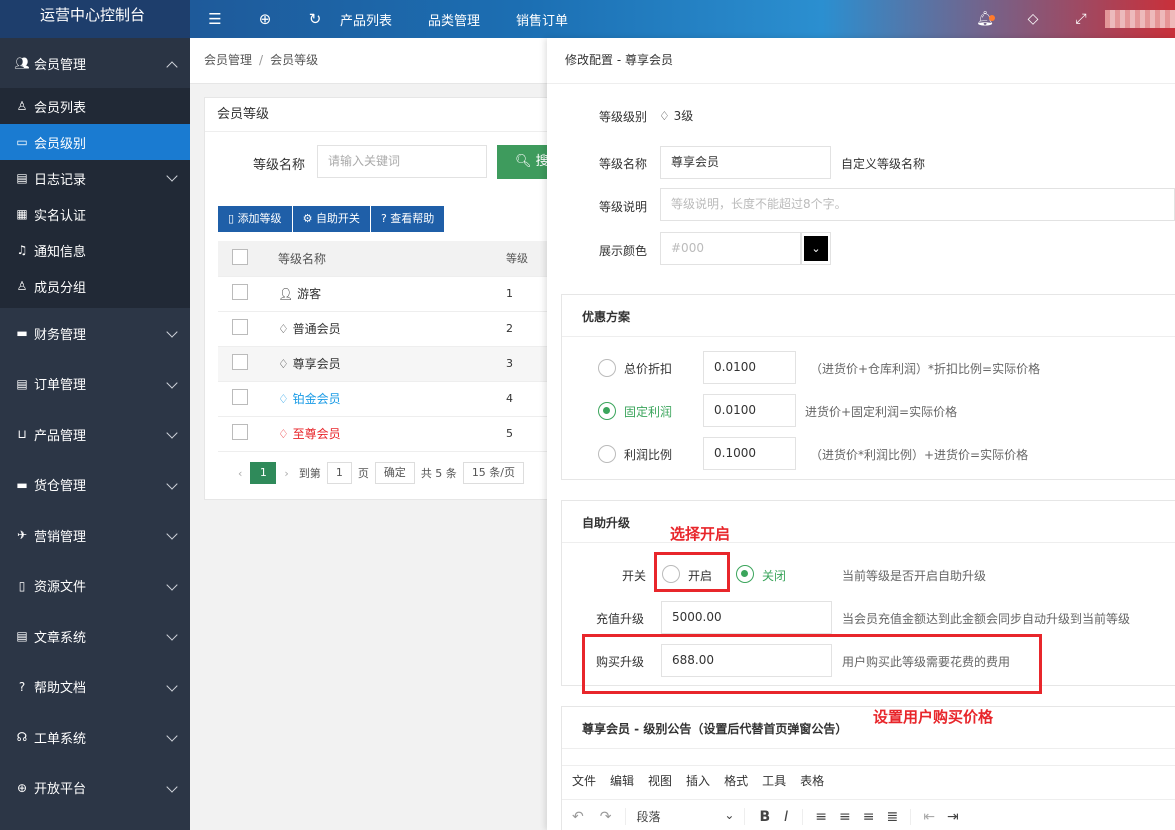 The width and height of the screenshot is (1175, 830). What do you see at coordinates (1140, 19) in the screenshot?
I see `user-avatar` at bounding box center [1140, 19].